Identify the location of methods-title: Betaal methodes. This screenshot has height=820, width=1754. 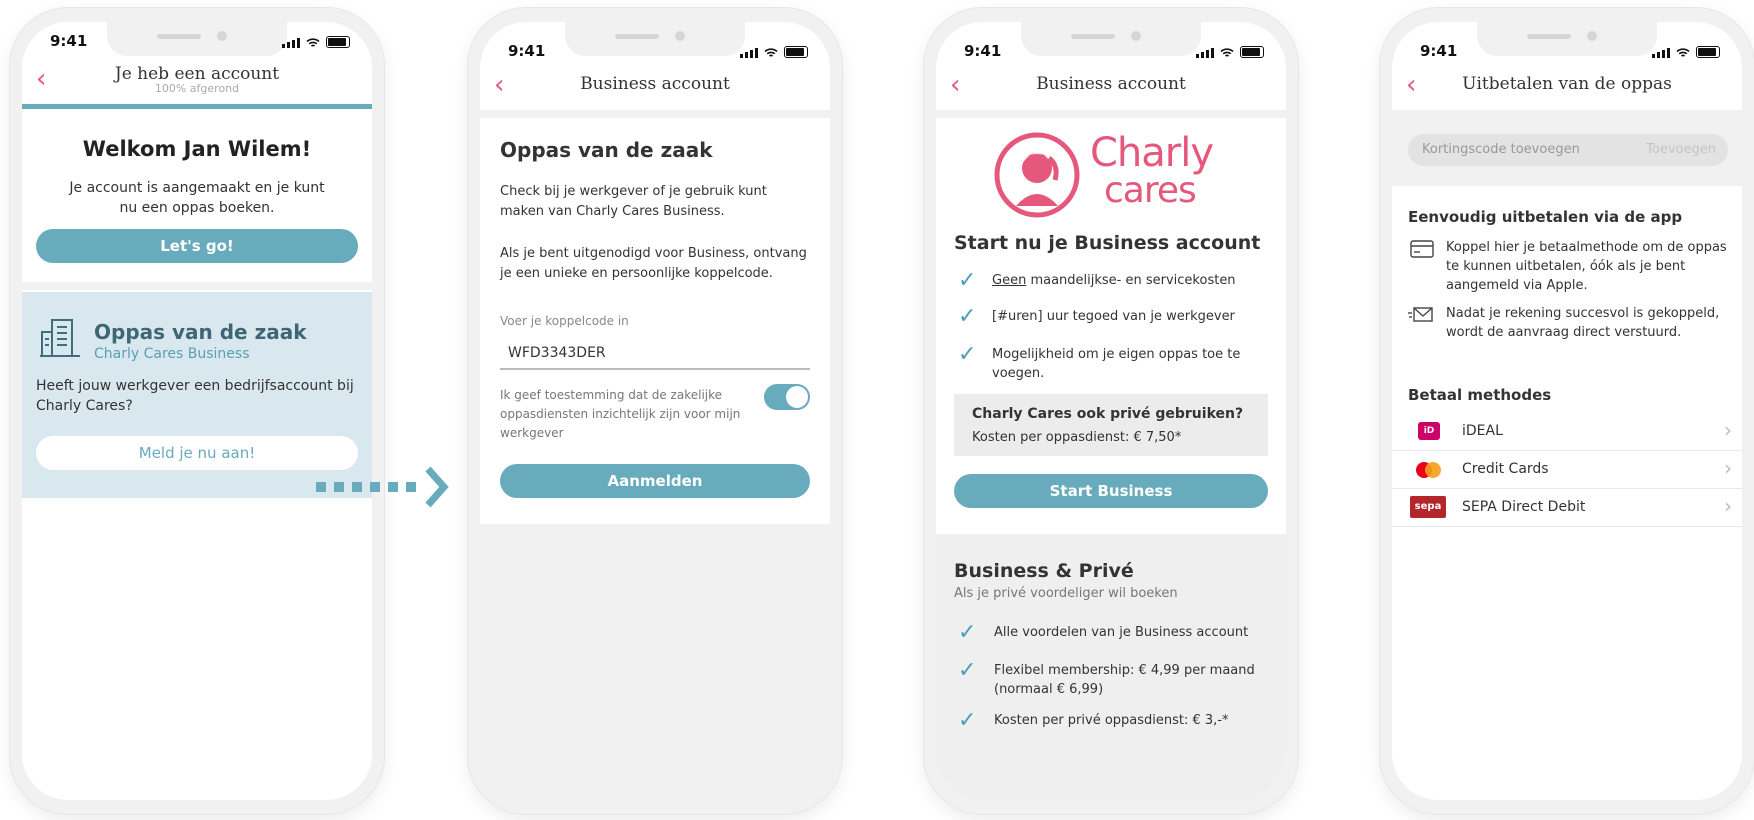
(1480, 395).